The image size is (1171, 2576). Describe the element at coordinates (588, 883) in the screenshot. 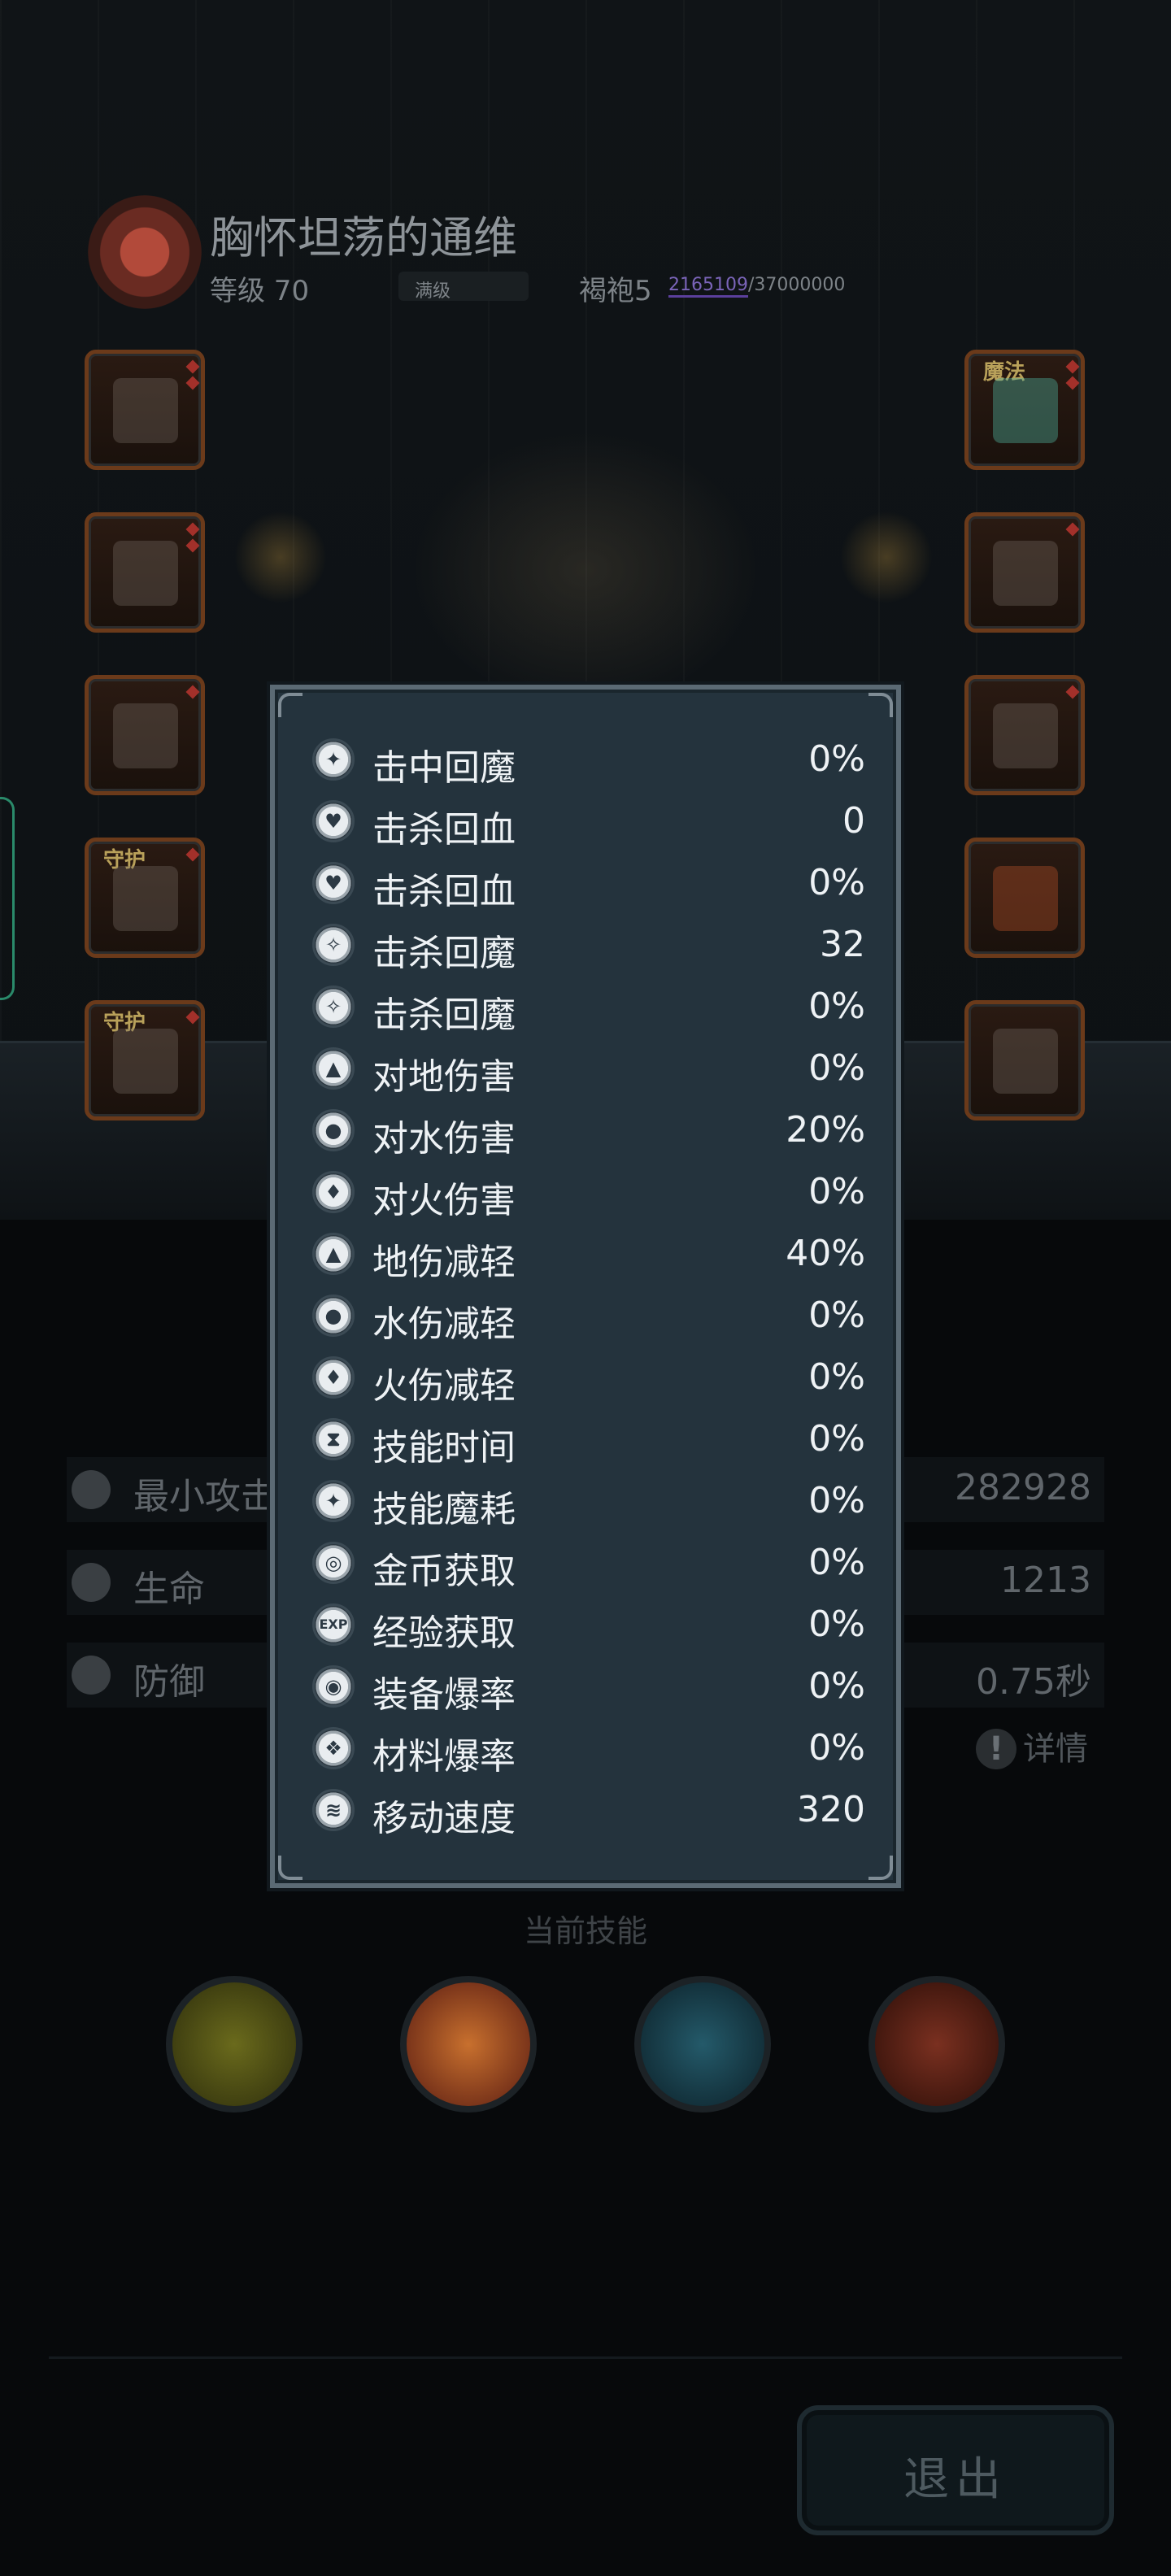

I see `attr-row: ♥ 击杀回血 0%` at that location.